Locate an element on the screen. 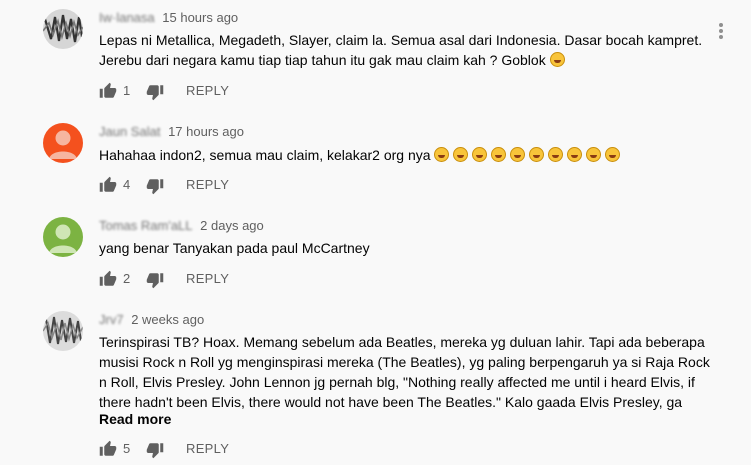 The width and height of the screenshot is (751, 465). like-count: 2 is located at coordinates (127, 278).